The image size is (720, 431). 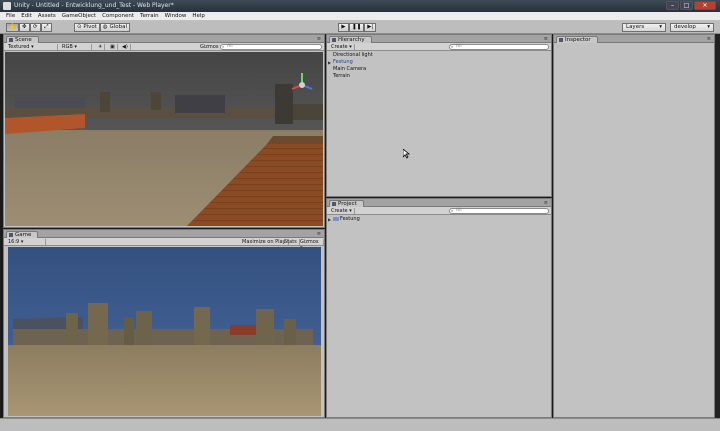 What do you see at coordinates (334, 40) in the screenshot?
I see `hierarchy-icon` at bounding box center [334, 40].